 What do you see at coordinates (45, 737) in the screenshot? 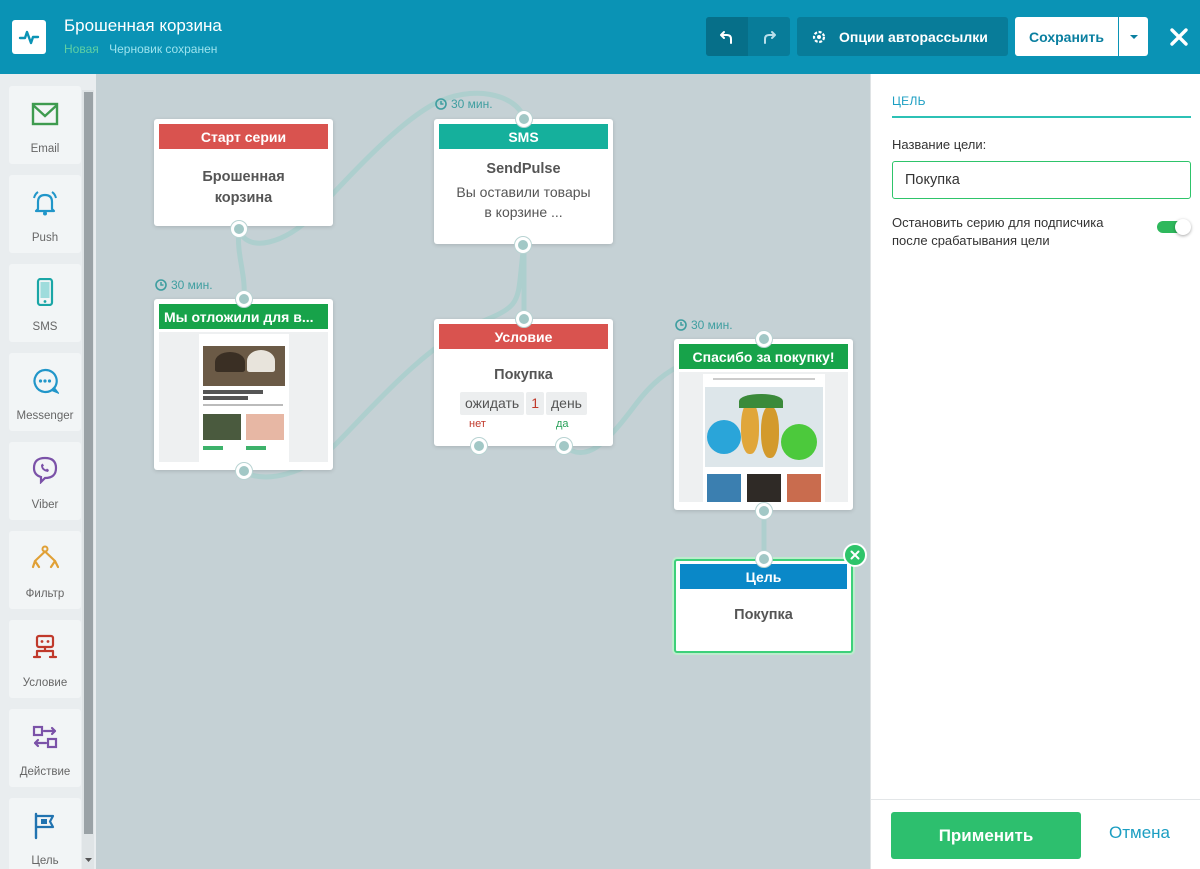
I see `action-icon` at bounding box center [45, 737].